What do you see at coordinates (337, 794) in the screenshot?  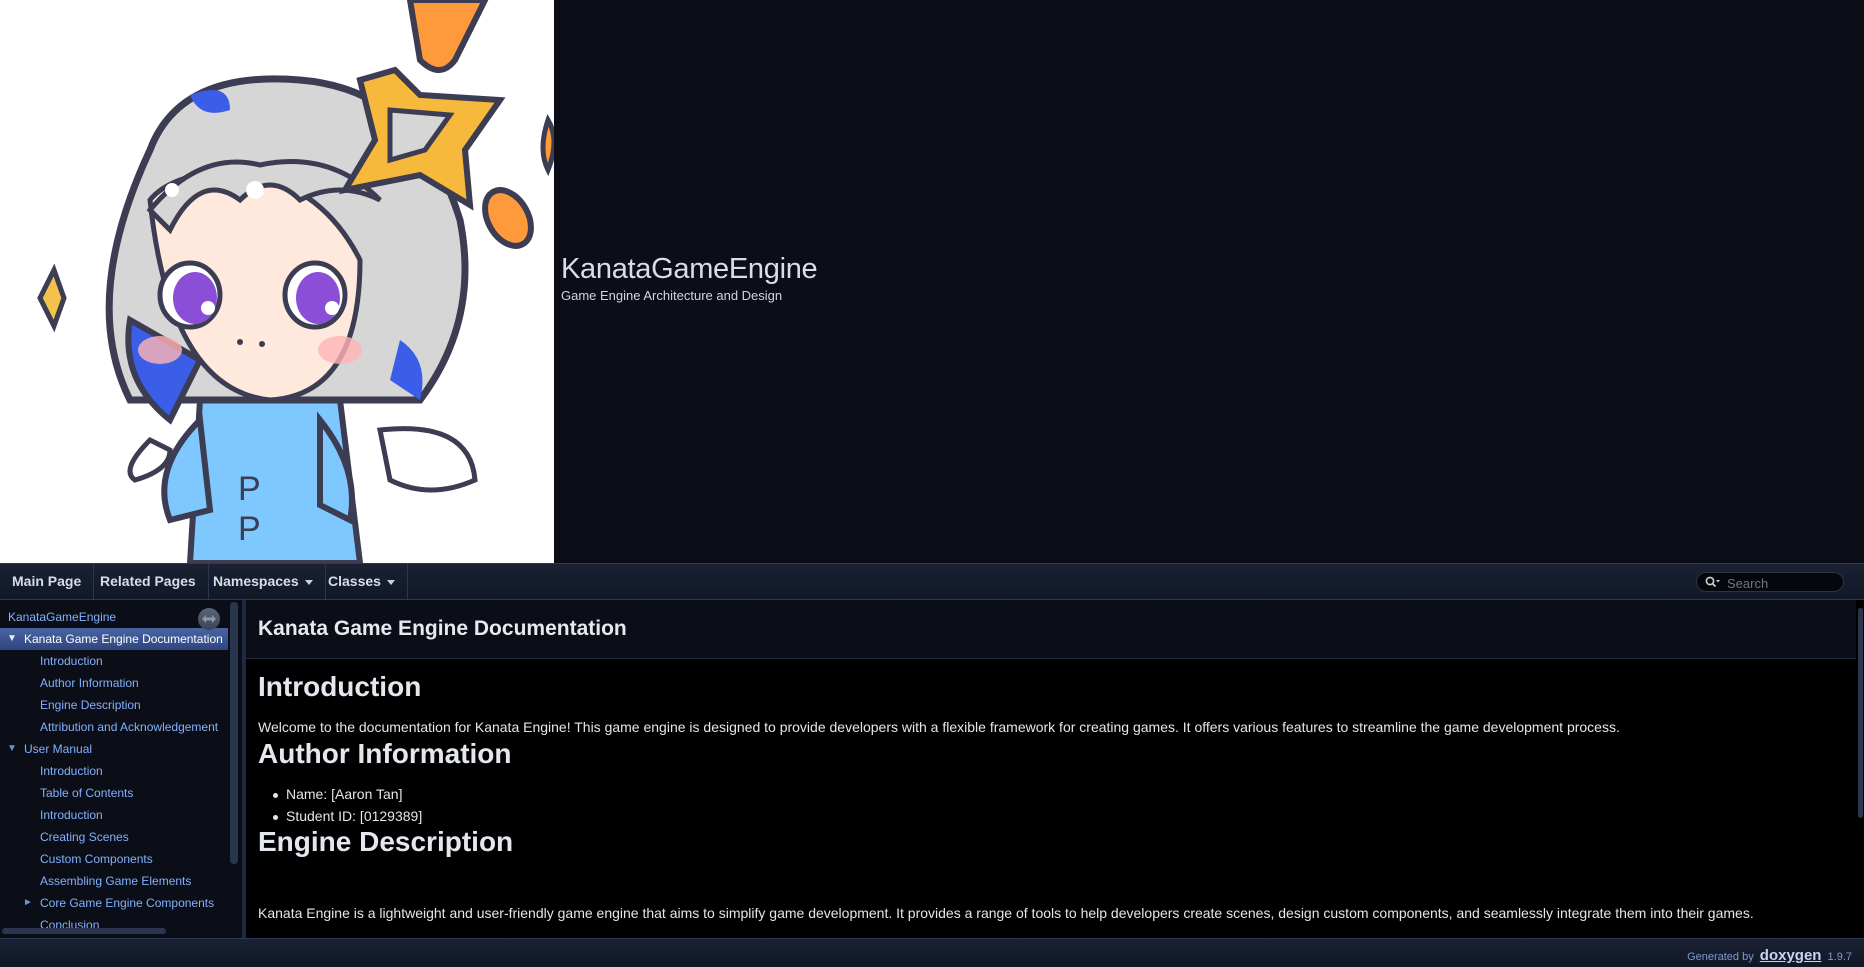 I see `list-item: Name: [Aaron Tan]` at bounding box center [337, 794].